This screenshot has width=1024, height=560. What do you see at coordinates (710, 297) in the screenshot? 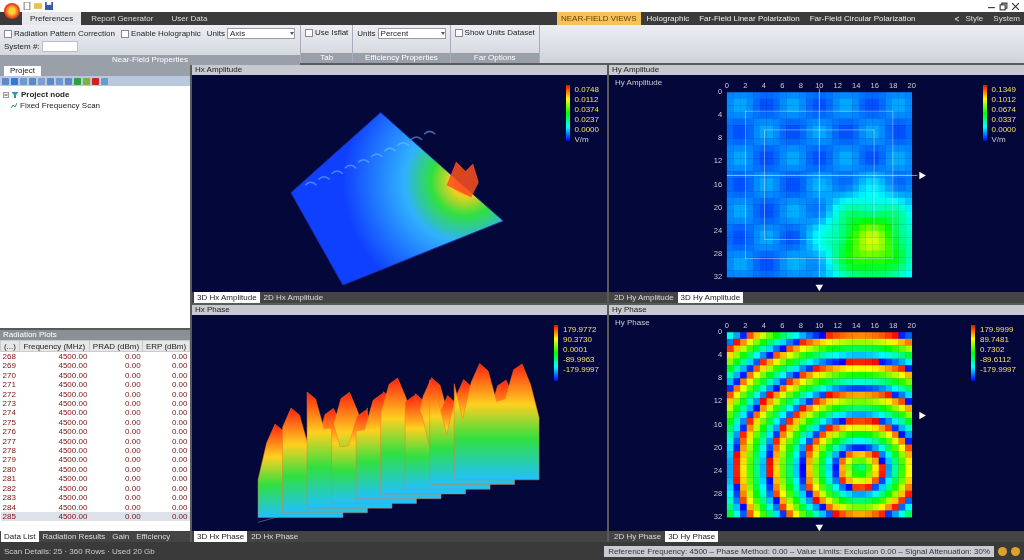
I see `view-tab: 3D Hy Amplitude` at bounding box center [710, 297].